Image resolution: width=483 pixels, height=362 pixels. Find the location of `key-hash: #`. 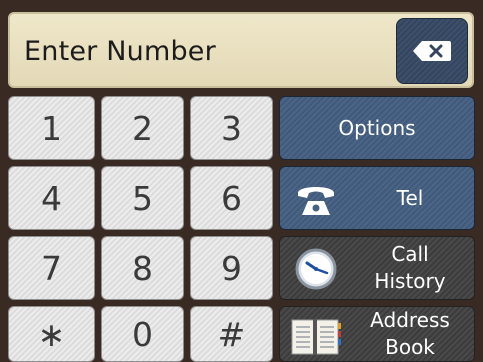

key-hash: # is located at coordinates (231, 334).